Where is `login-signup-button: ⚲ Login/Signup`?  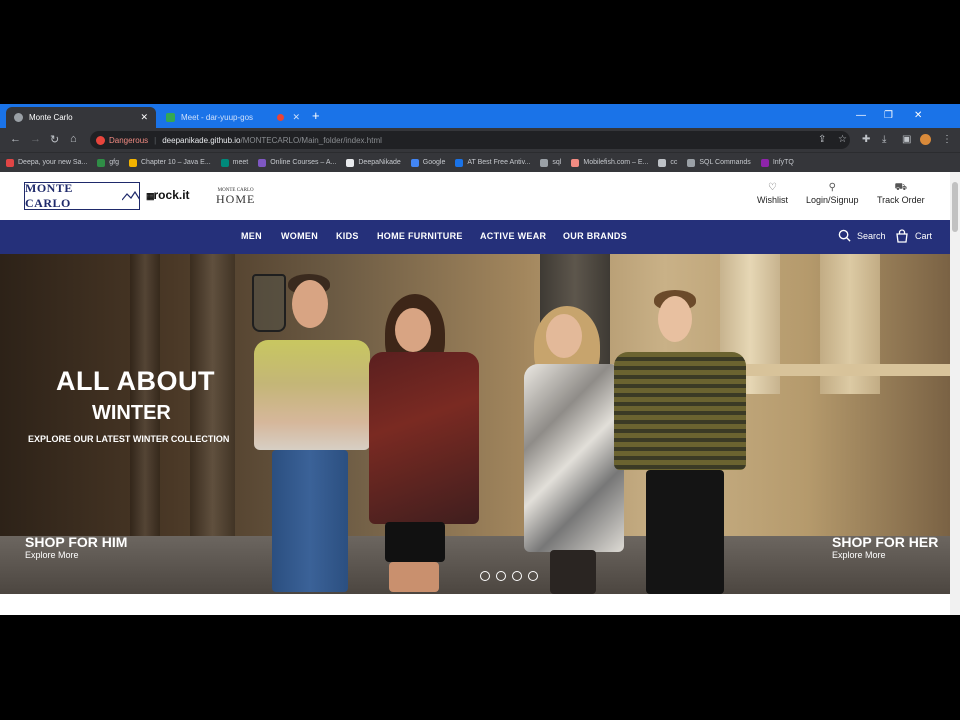 login-signup-button: ⚲ Login/Signup is located at coordinates (832, 193).